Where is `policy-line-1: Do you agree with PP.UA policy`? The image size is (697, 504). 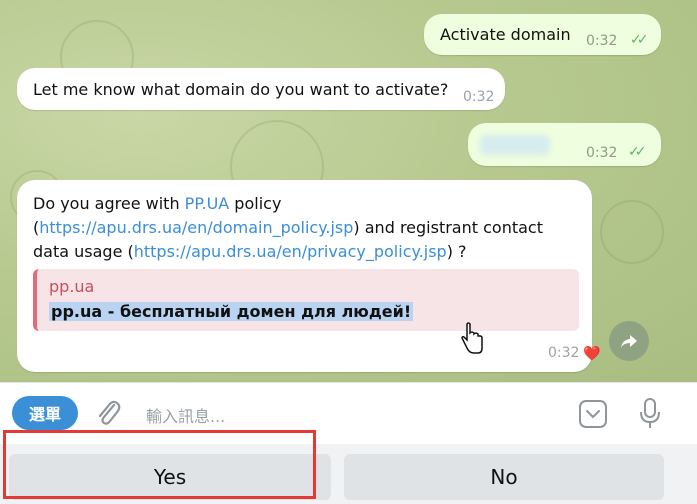 policy-line-1: Do you agree with PP.UA policy is located at coordinates (157, 203).